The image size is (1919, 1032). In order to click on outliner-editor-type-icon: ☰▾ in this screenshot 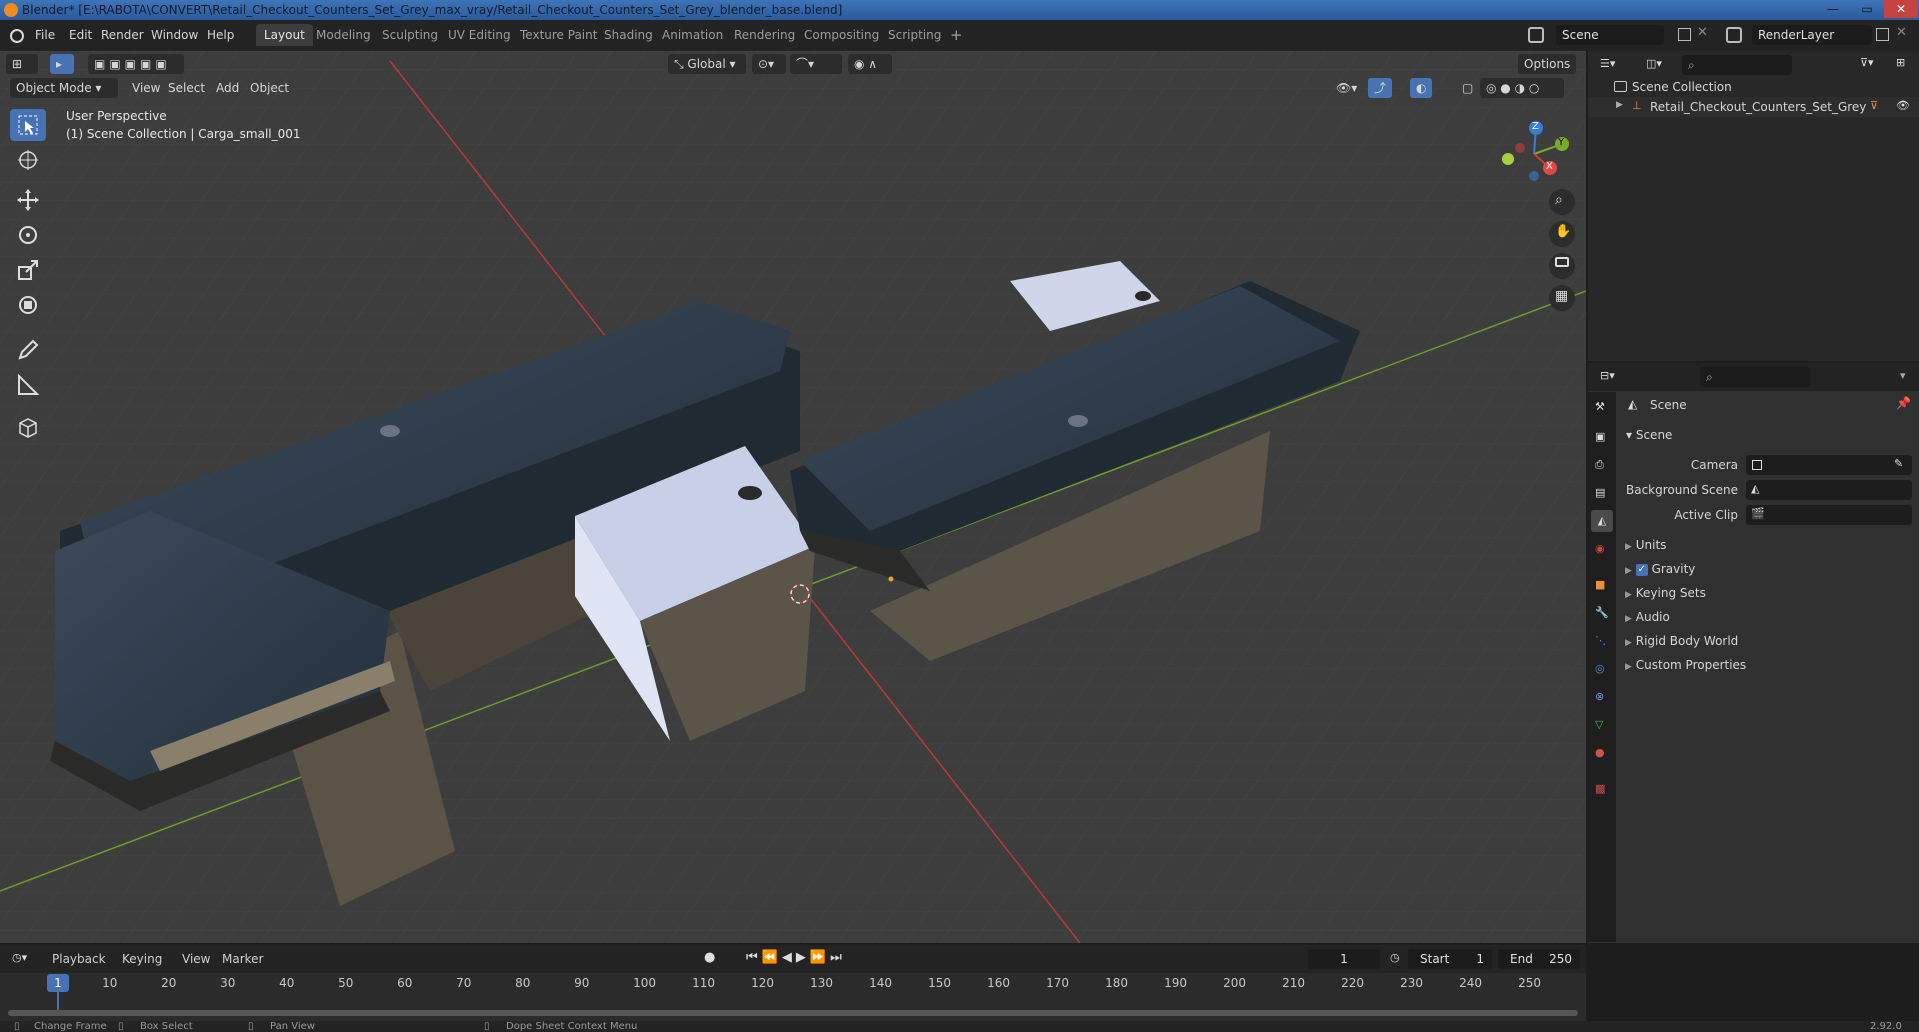, I will do `click(1607, 63)`.